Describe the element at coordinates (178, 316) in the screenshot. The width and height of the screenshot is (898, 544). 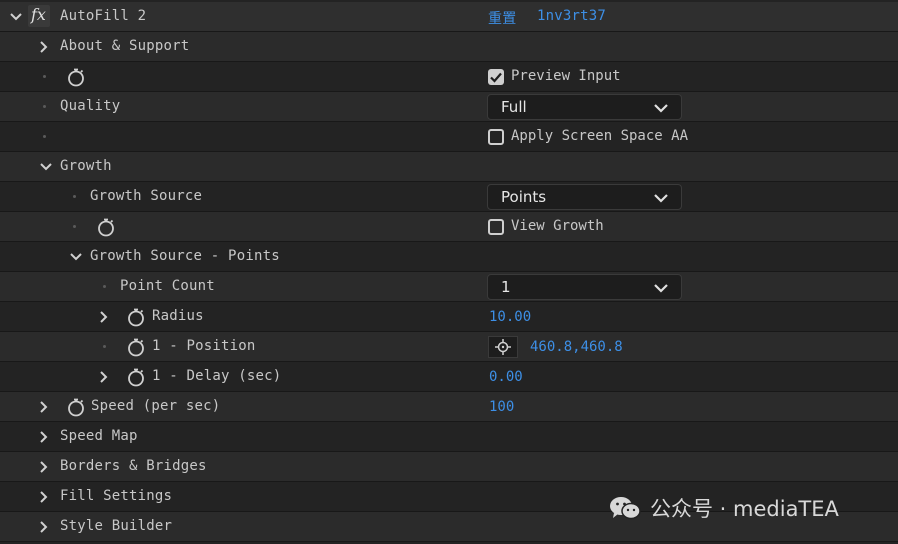
I see `radius-label: Radius` at that location.